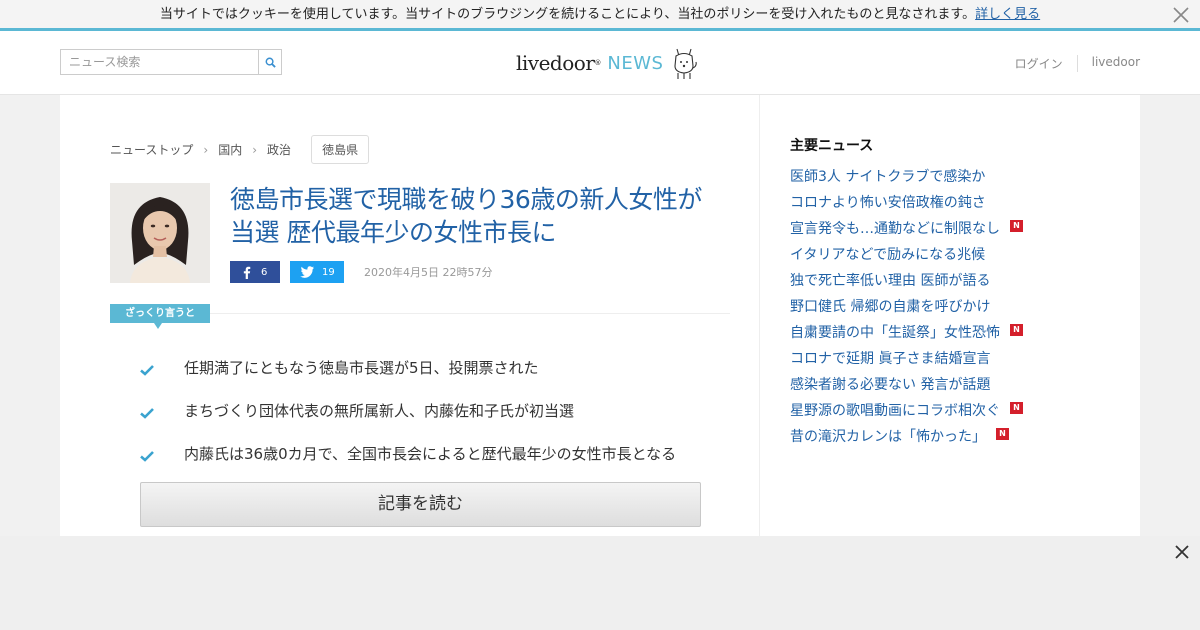  What do you see at coordinates (832, 146) in the screenshot?
I see `sidebar-title: 主要ニュース` at bounding box center [832, 146].